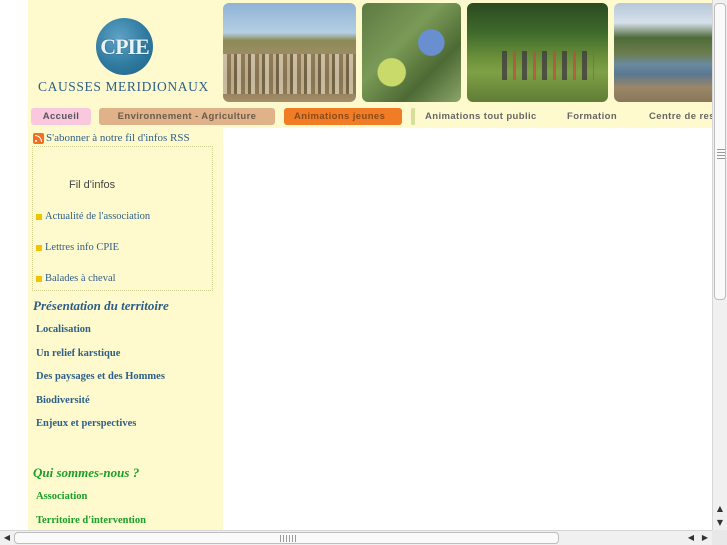 The image size is (727, 545). What do you see at coordinates (118, 138) in the screenshot?
I see `rss-subscribe-link: S'abonner à notre fil d'infos RSS` at bounding box center [118, 138].